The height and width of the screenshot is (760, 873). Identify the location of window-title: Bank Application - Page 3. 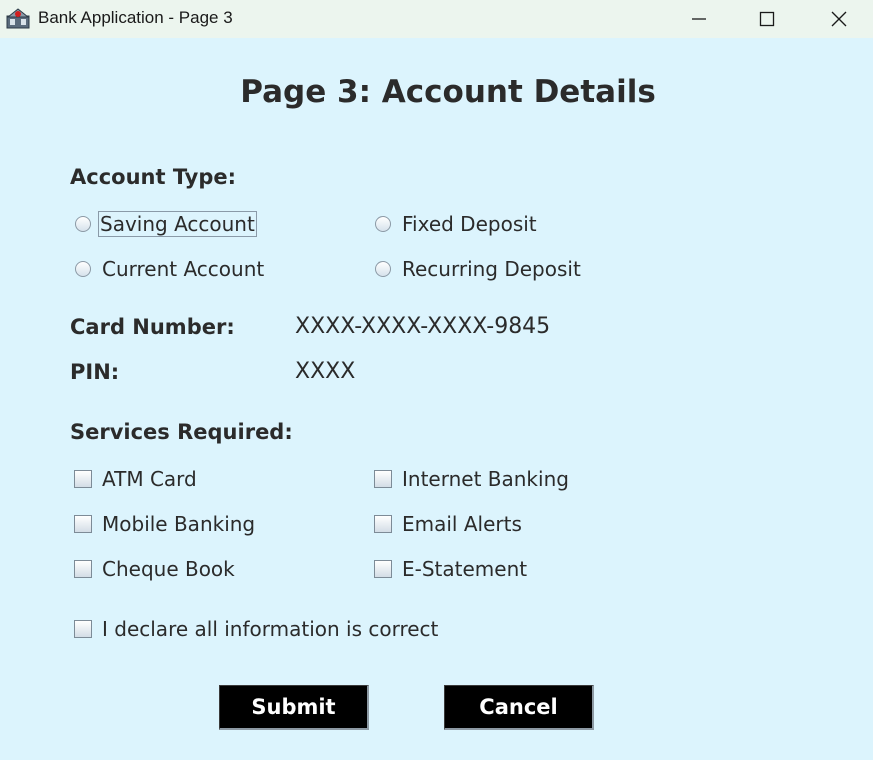
(135, 17).